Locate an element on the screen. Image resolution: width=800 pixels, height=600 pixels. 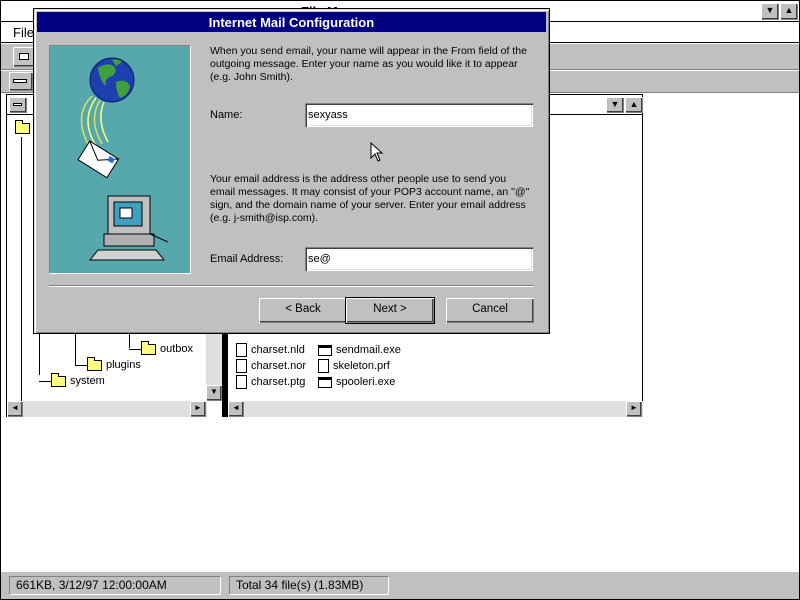
tree-item-outbox: outbox is located at coordinates (167, 348).